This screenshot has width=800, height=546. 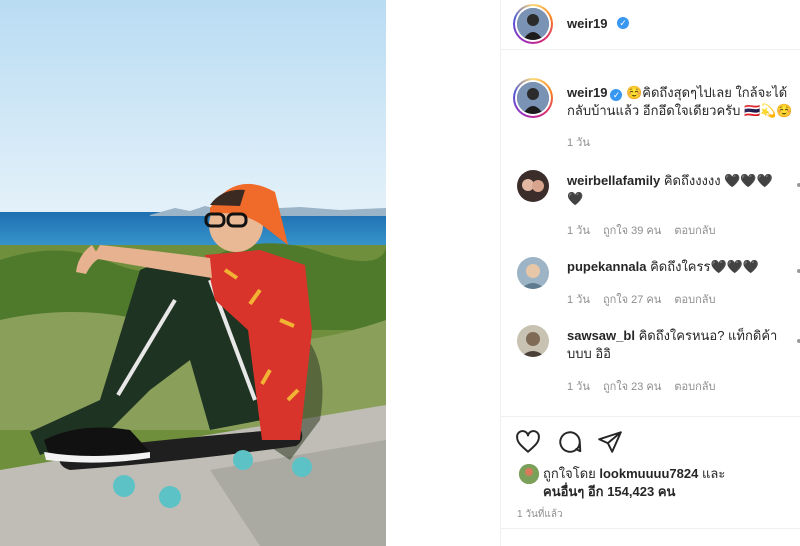 I want to click on likes-unit: คน, so click(x=666, y=491).